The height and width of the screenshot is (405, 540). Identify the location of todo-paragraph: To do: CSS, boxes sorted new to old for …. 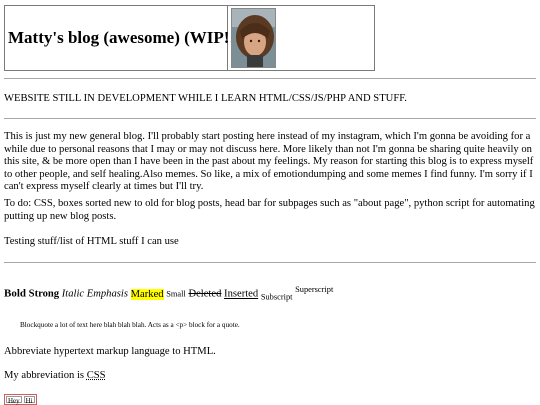
(269, 210).